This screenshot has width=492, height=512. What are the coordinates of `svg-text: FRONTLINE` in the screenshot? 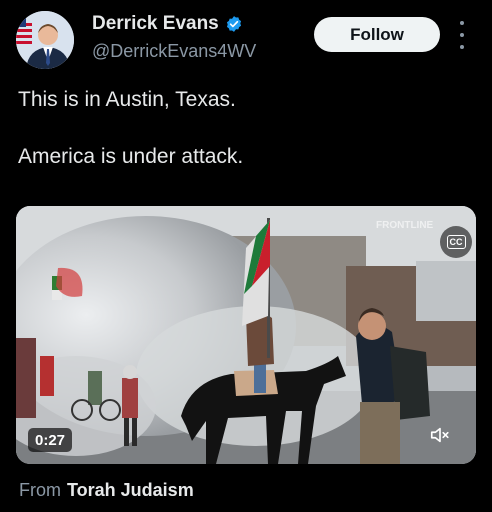 It's located at (405, 225).